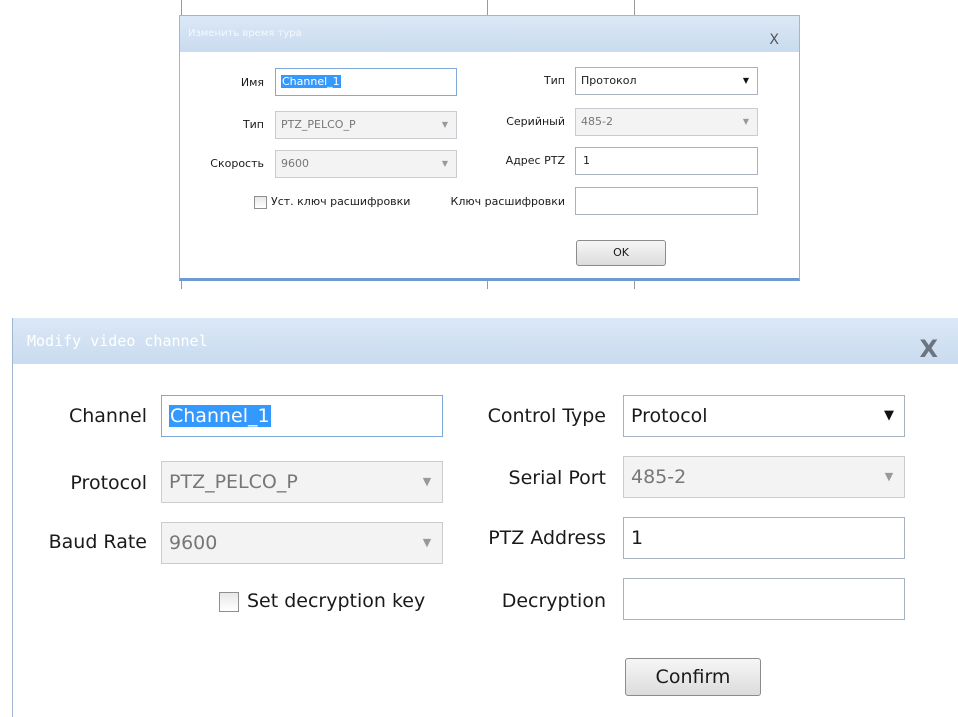  Describe the element at coordinates (366, 82) in the screenshot. I see `name-input: Channel_1` at that location.